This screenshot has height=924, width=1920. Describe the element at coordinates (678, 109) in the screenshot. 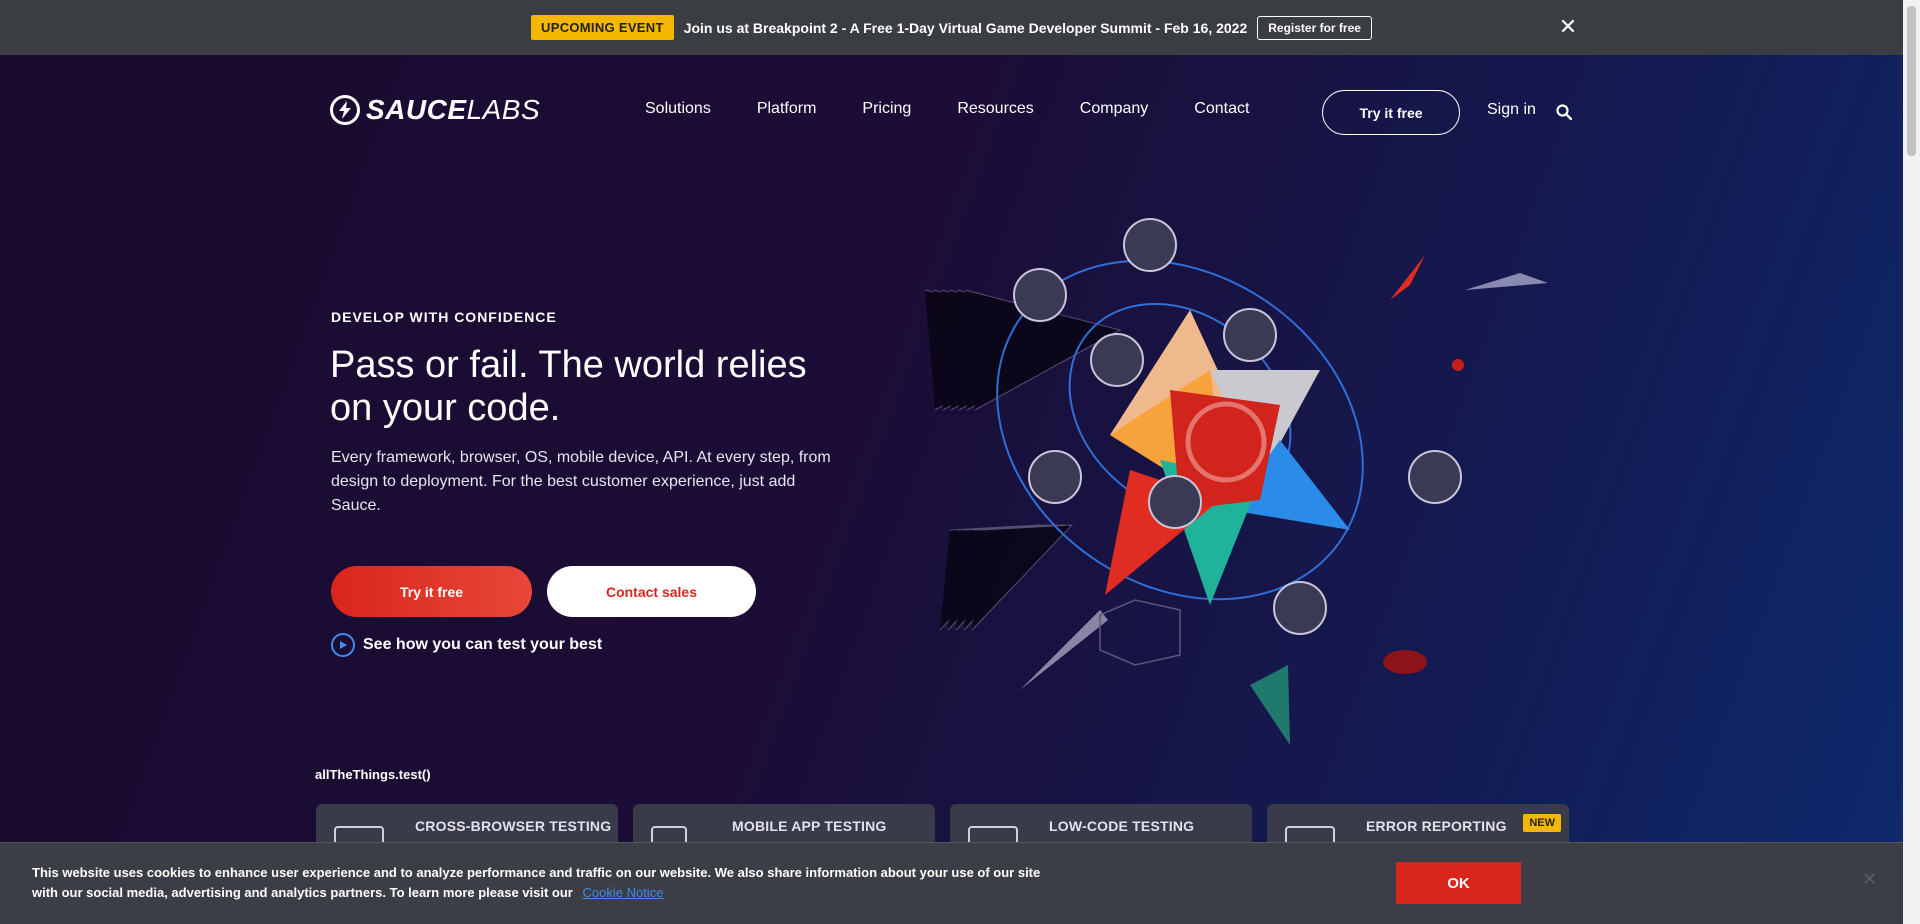

I see `nav-item-solutions: Solutions` at that location.